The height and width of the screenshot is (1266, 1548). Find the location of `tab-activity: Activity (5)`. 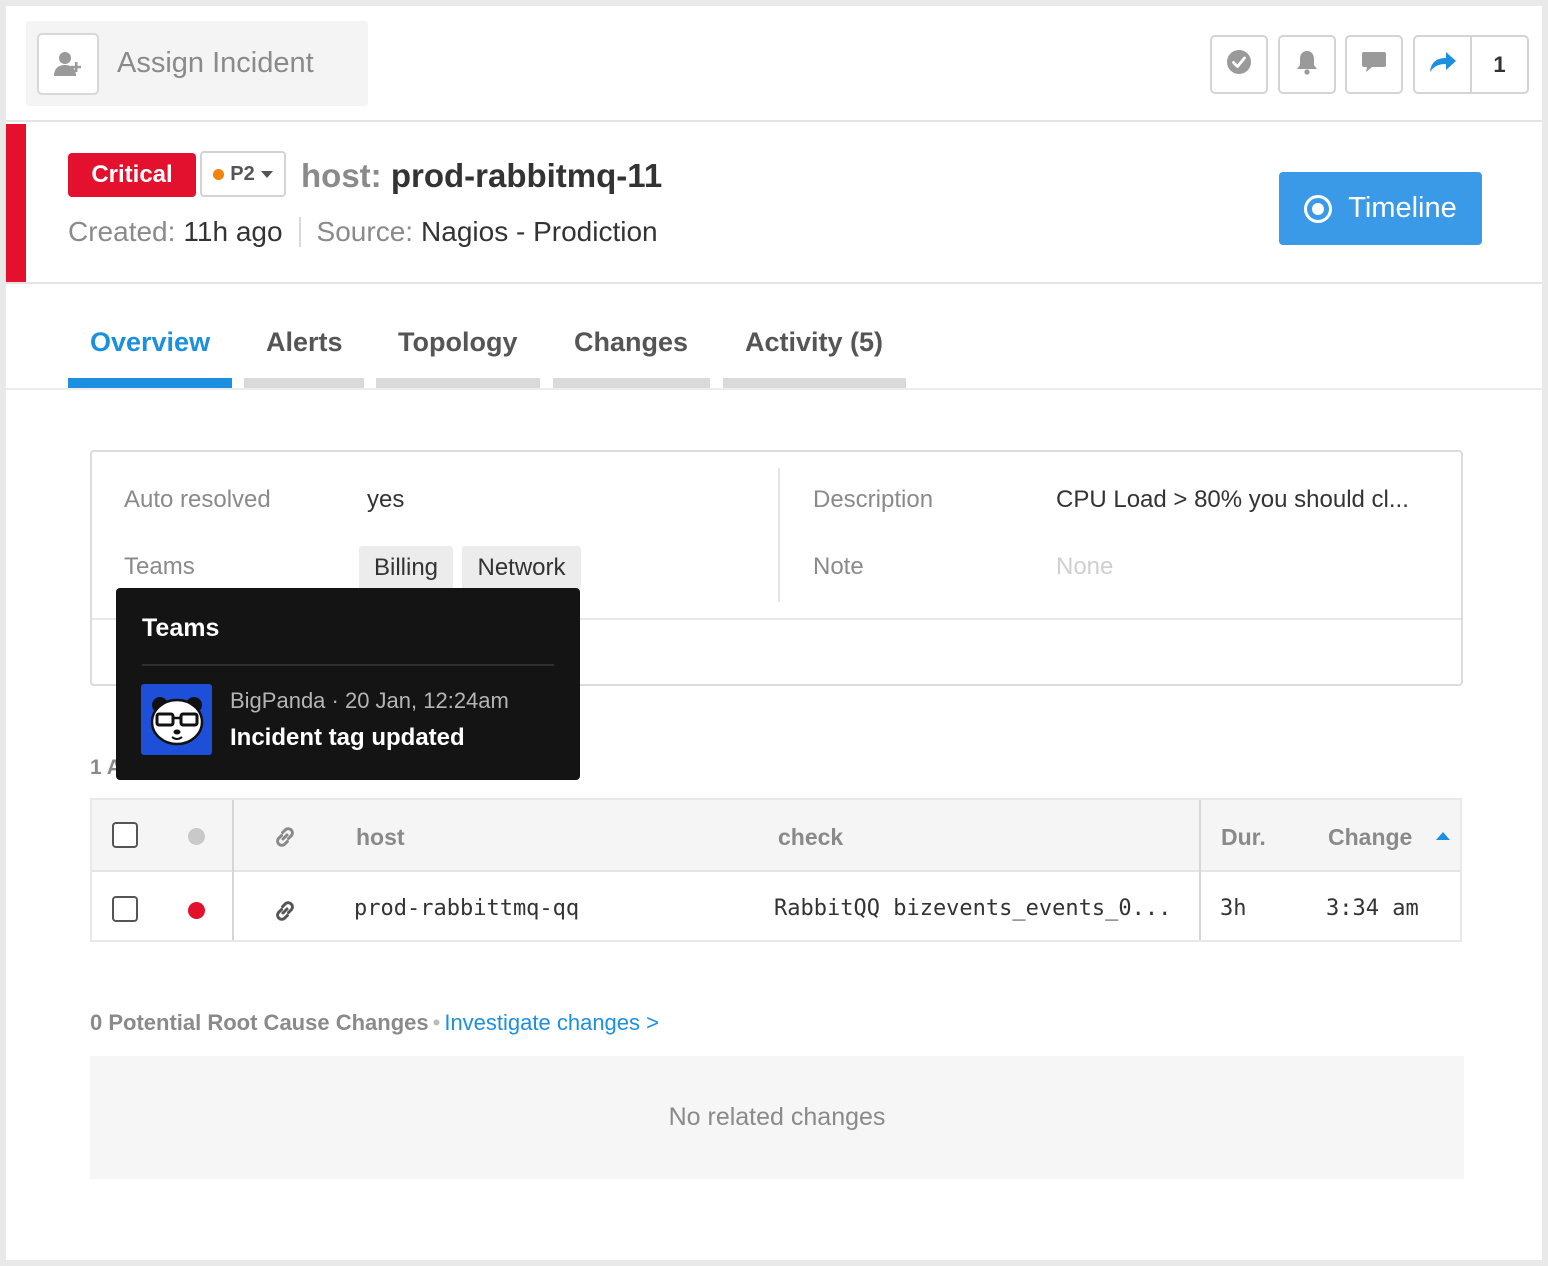

tab-activity: Activity (5) is located at coordinates (814, 342).